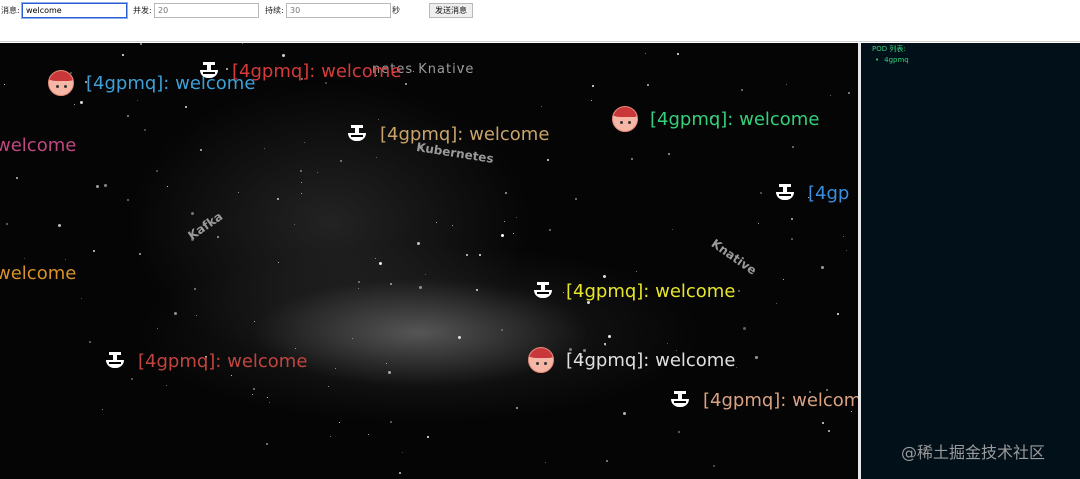 The height and width of the screenshot is (479, 1080). I want to click on danmaku-message: [4gp, so click(811, 193).